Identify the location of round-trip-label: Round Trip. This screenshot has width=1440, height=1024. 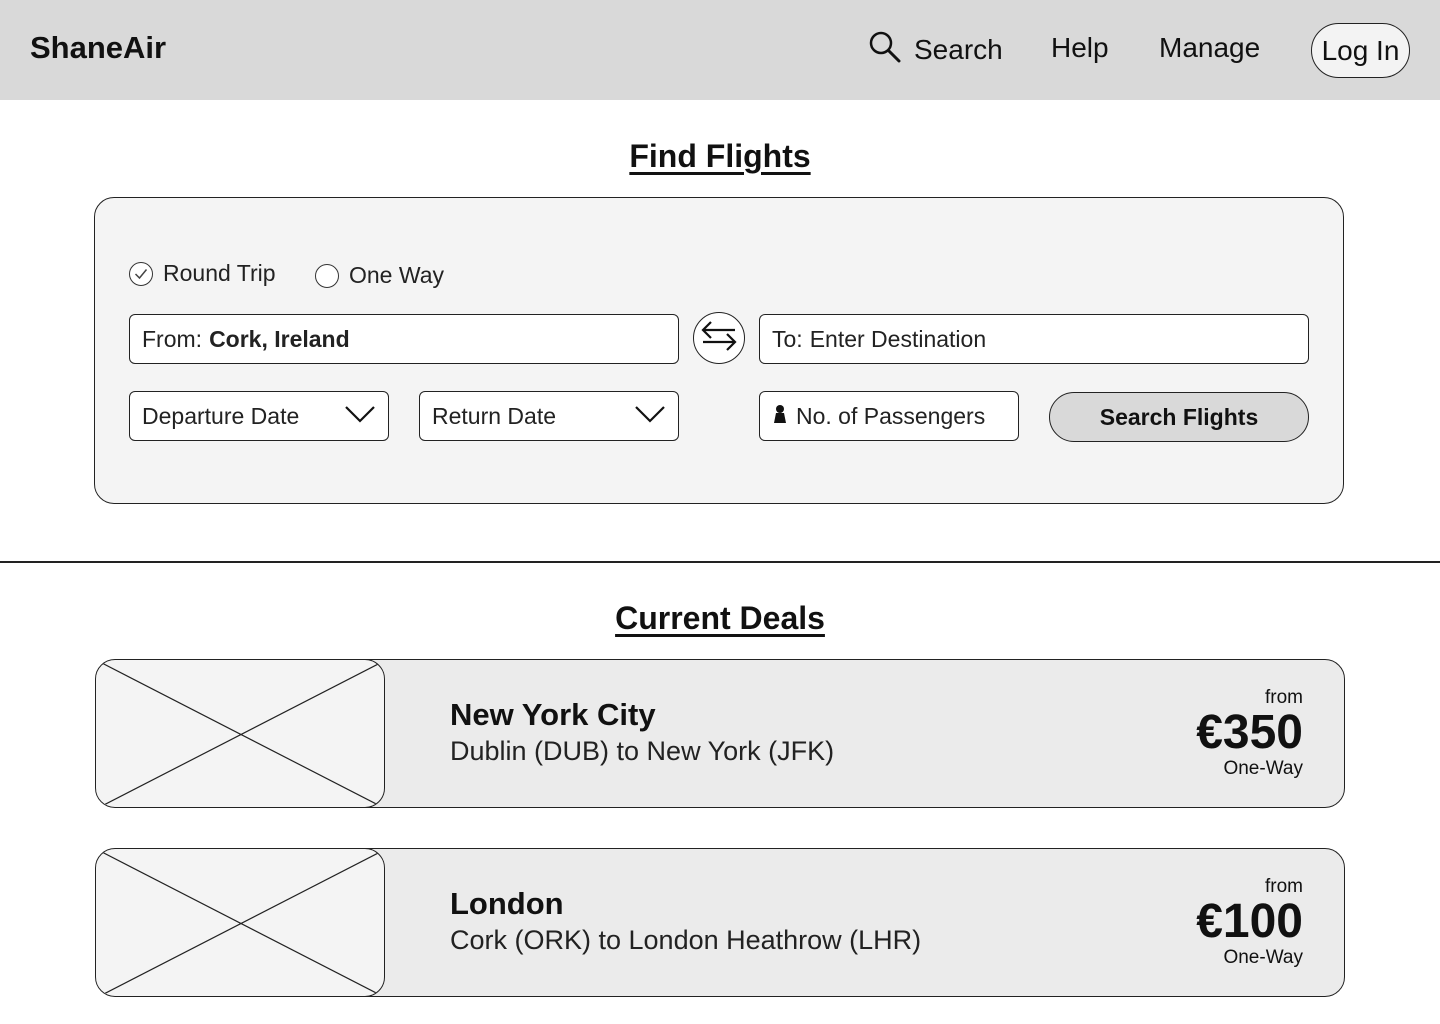
(219, 273).